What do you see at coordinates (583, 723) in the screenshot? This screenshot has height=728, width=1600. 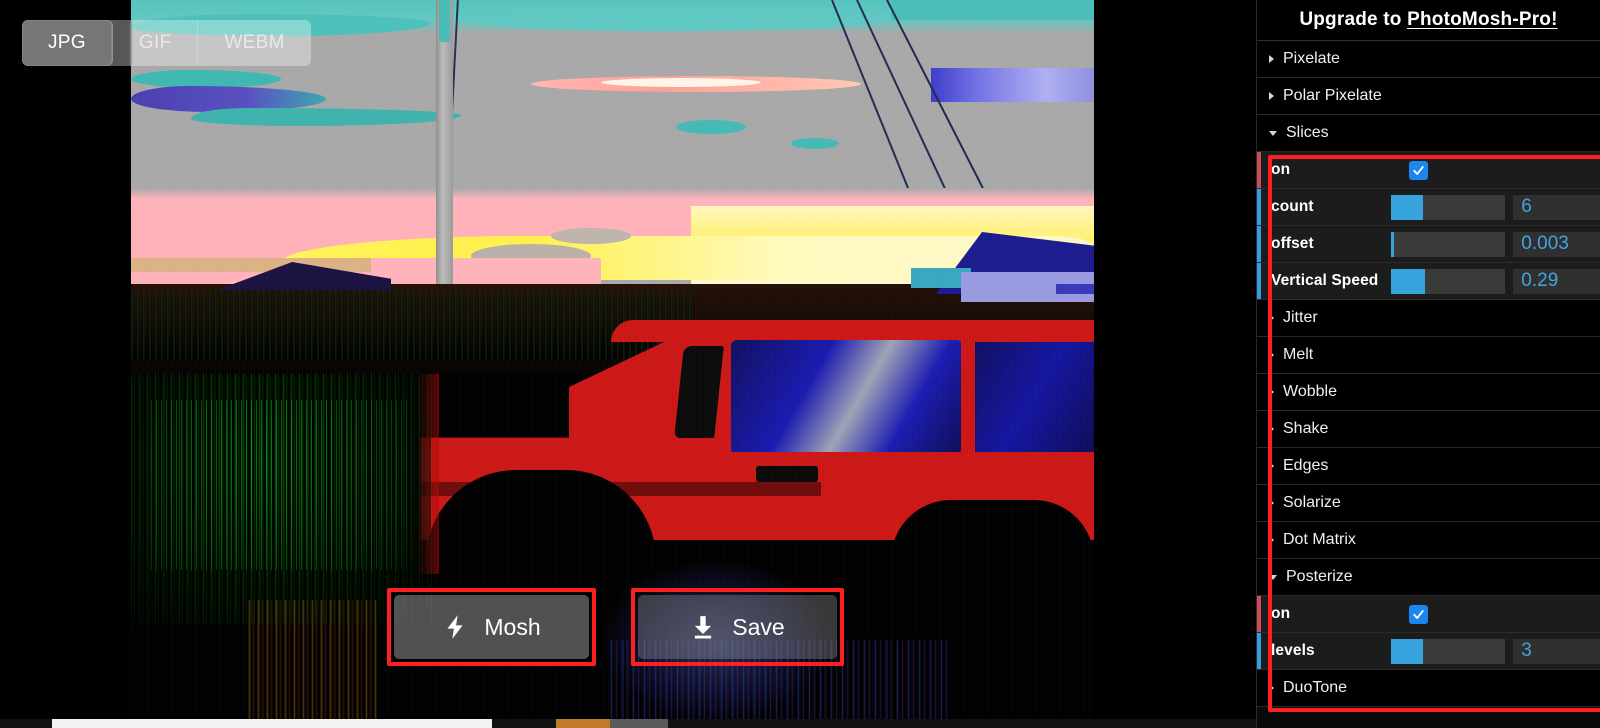 I see `scrollbar-segment-orange` at bounding box center [583, 723].